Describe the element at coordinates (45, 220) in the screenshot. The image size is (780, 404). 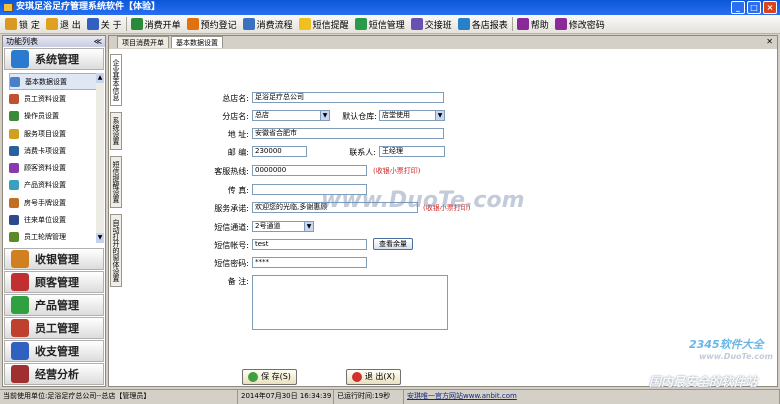
I see `subitem-label: 往来单位设置` at that location.